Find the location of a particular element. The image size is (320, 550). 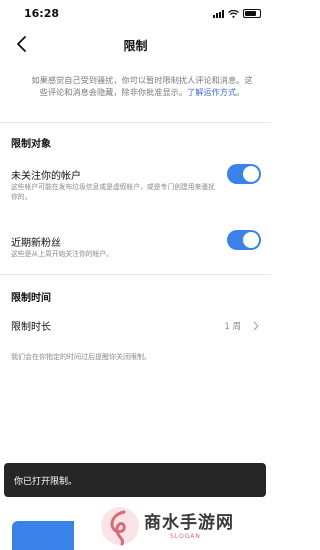

status-time: 16:28 is located at coordinates (42, 13).